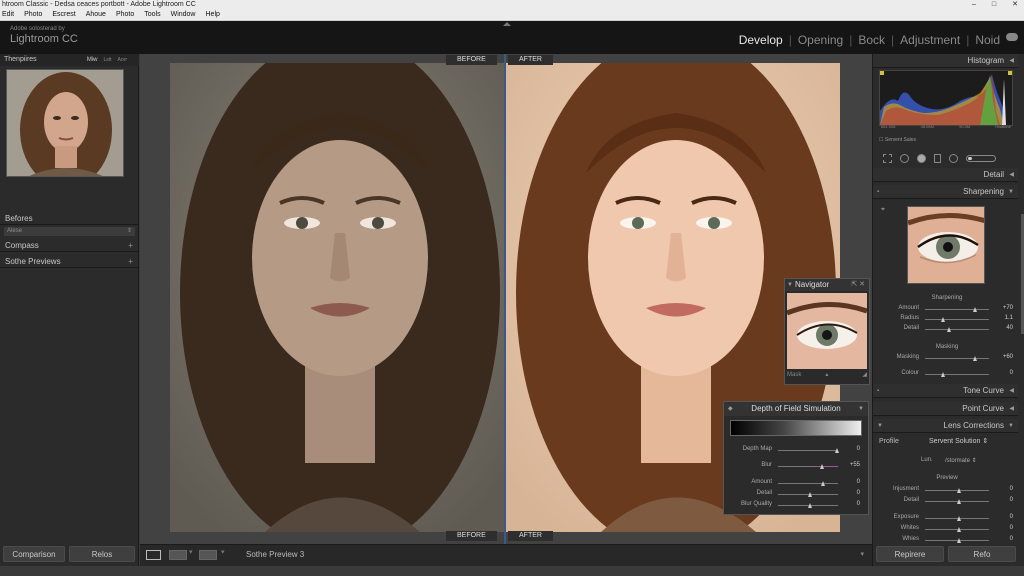  What do you see at coordinates (69, 245) in the screenshot?
I see `compass-section: Compass +` at bounding box center [69, 245].